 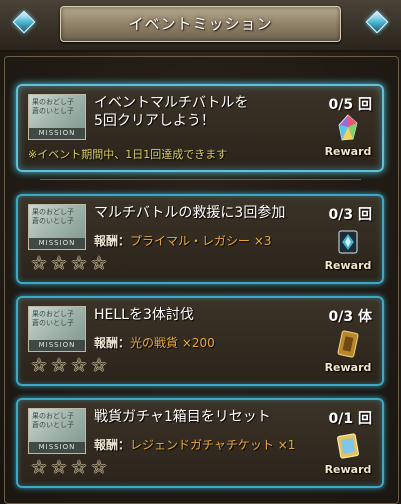 I want to click on section-divider, so click(x=200, y=179).